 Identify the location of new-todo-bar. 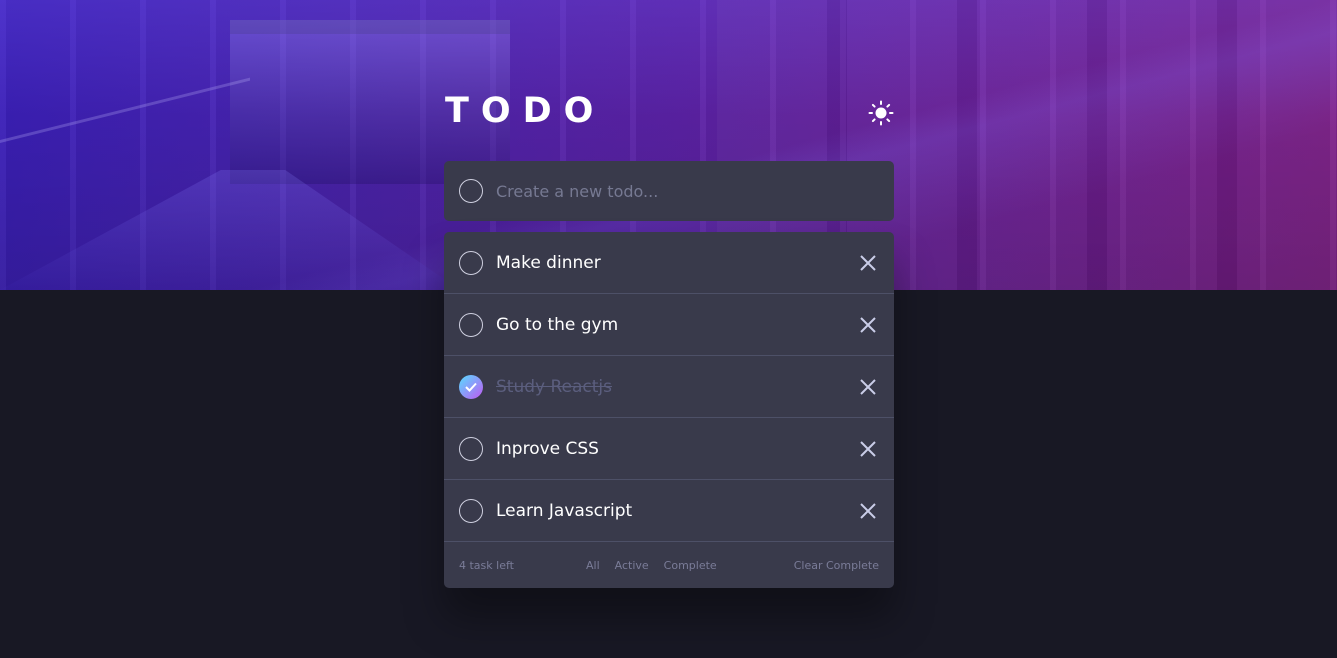
(669, 191).